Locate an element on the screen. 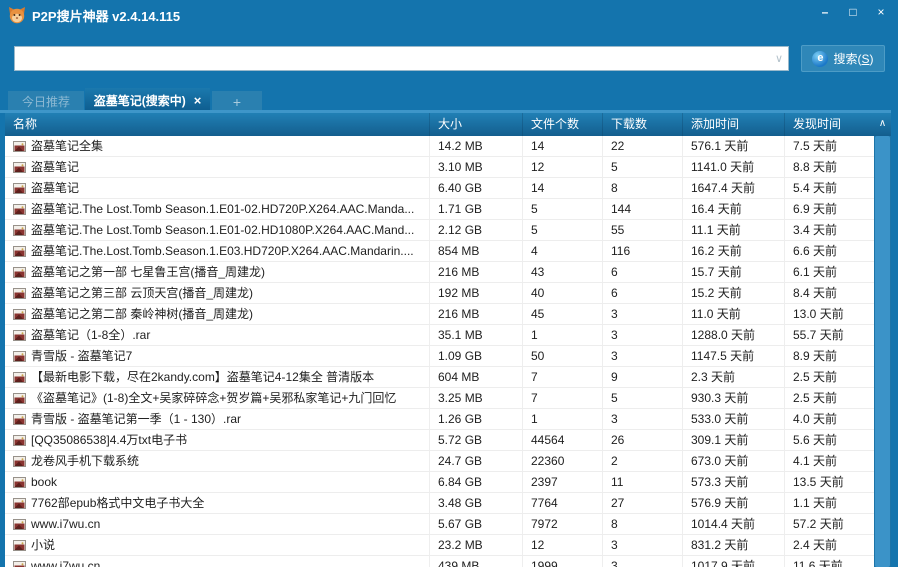 The image size is (898, 567). result-filecount: 14 is located at coordinates (563, 146).